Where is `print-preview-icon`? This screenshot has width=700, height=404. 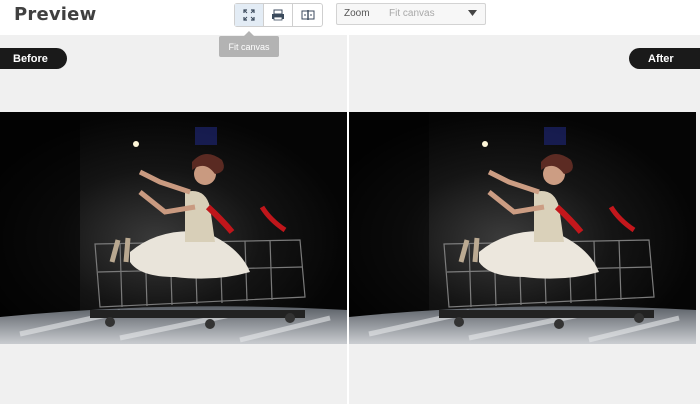 print-preview-icon is located at coordinates (278, 15).